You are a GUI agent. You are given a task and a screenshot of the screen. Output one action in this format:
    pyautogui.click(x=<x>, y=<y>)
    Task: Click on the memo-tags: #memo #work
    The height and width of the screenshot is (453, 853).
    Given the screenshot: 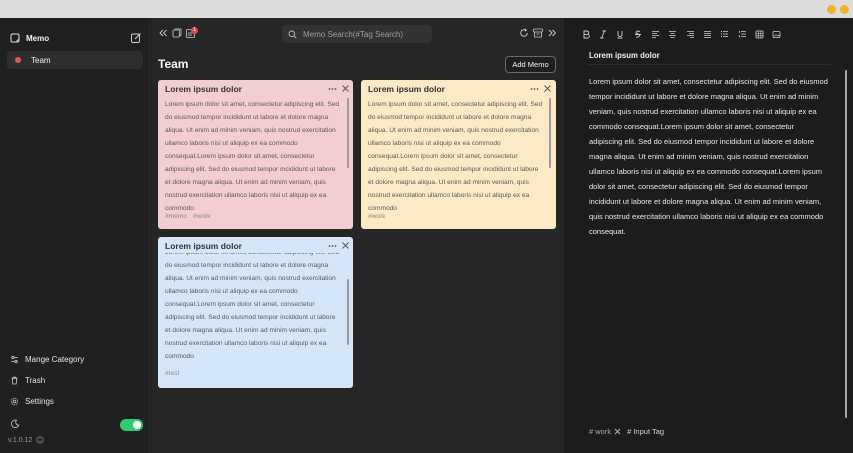 What is the action you would take?
    pyautogui.click(x=188, y=216)
    